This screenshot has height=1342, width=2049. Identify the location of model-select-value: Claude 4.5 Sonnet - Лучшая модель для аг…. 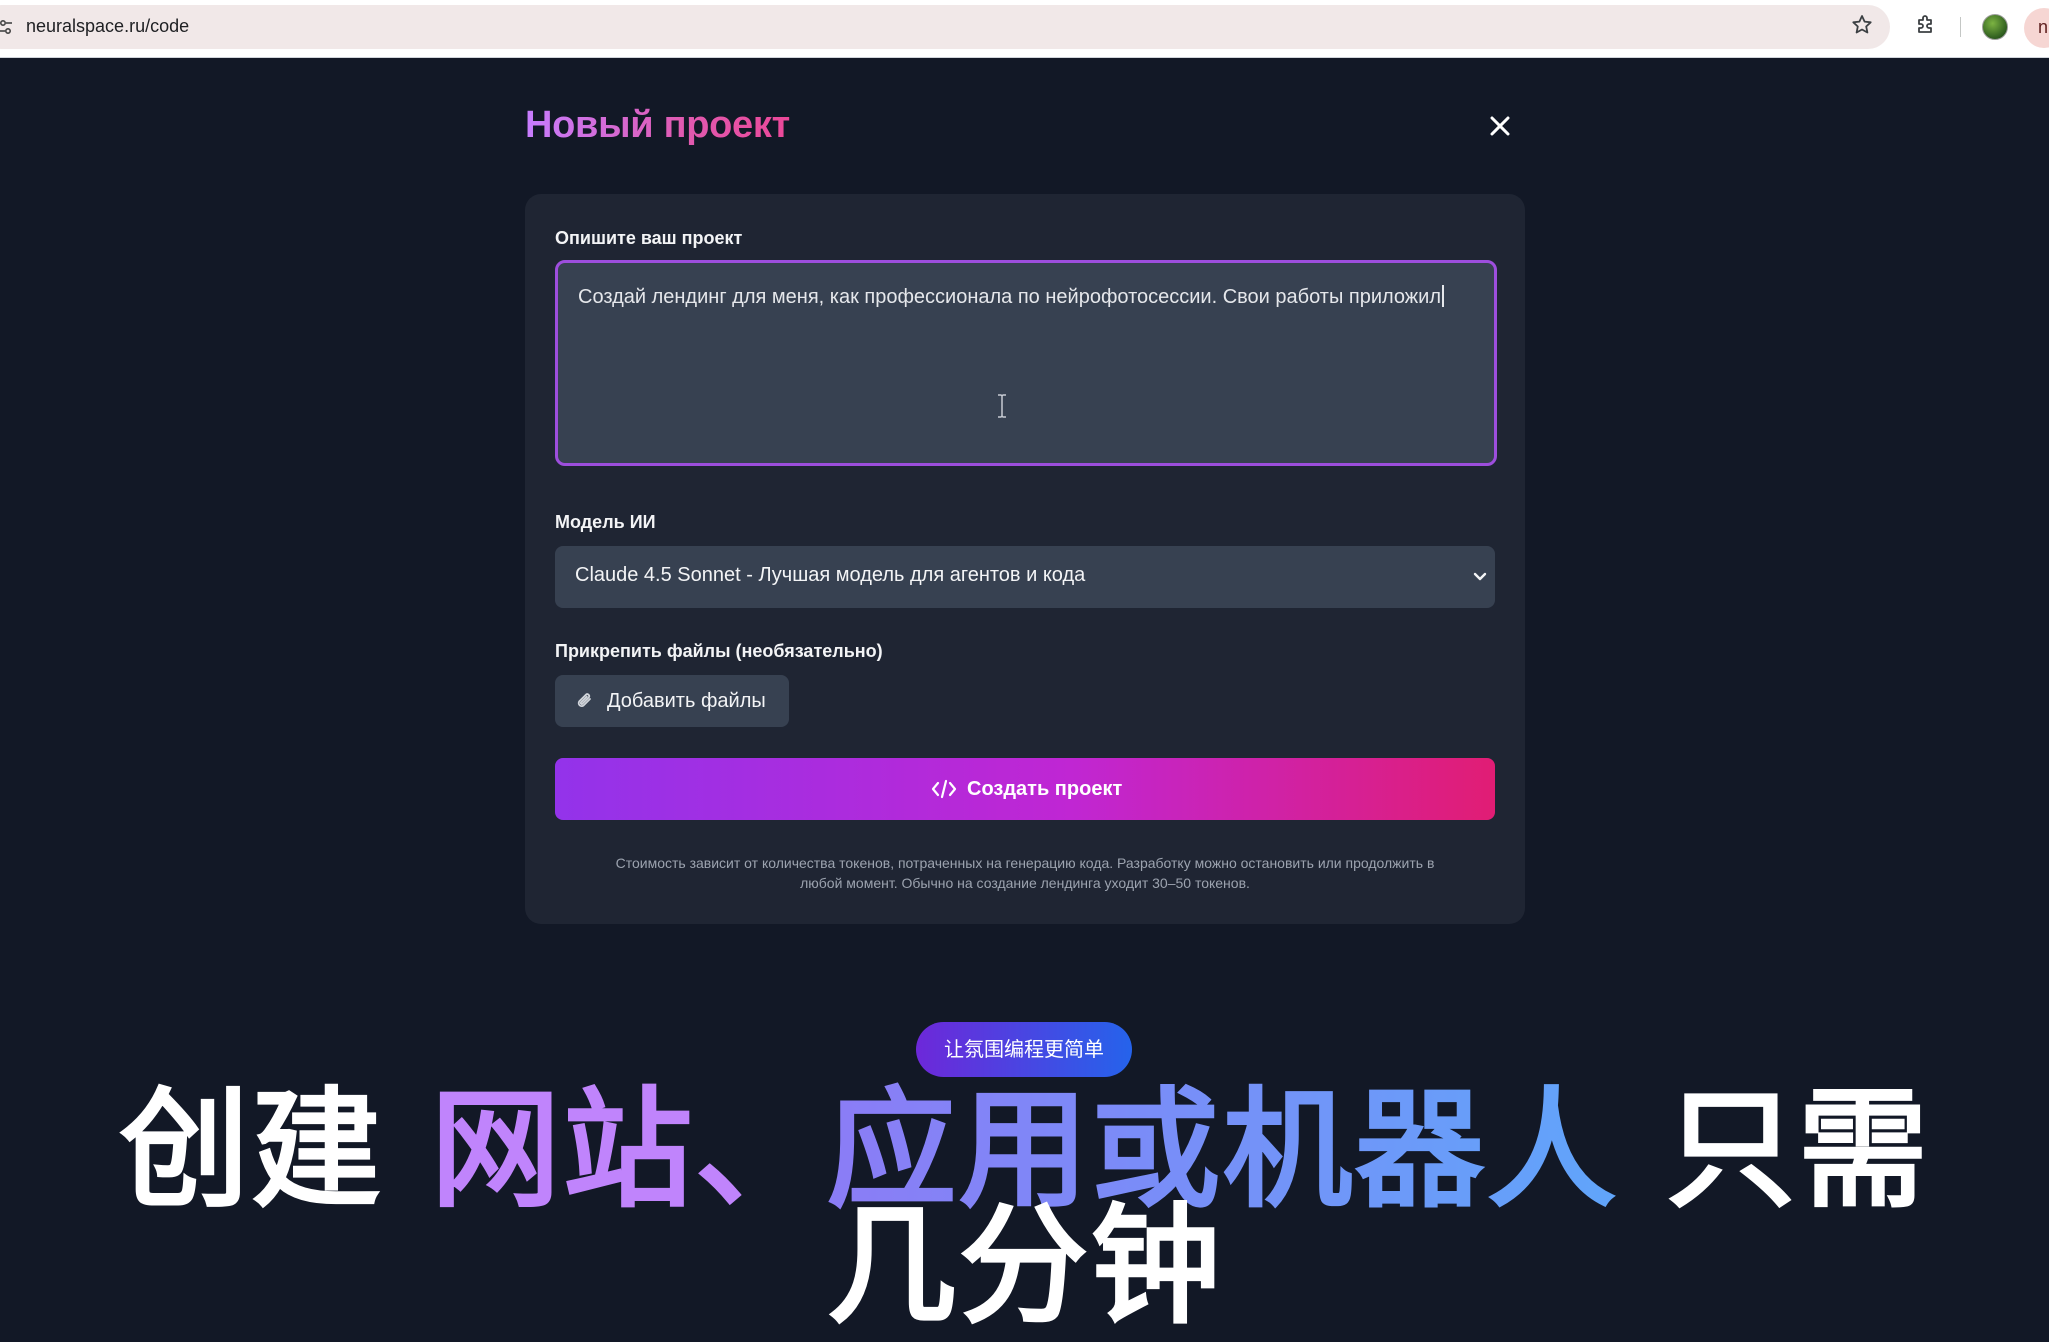
(830, 575).